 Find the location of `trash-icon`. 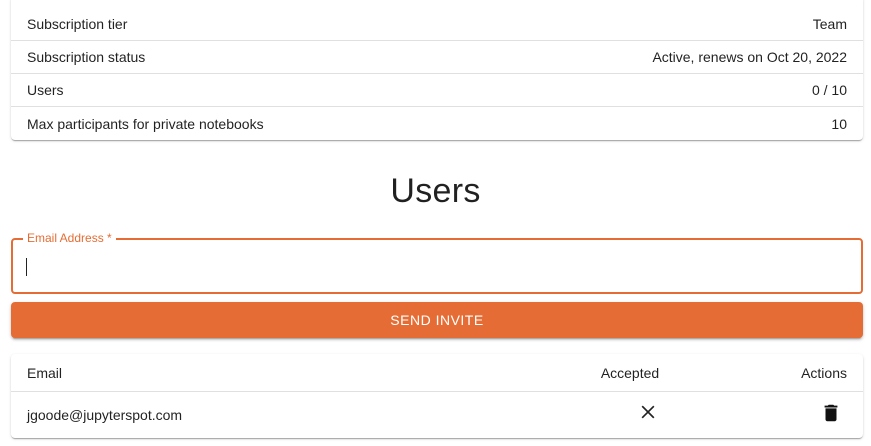

trash-icon is located at coordinates (831, 413).